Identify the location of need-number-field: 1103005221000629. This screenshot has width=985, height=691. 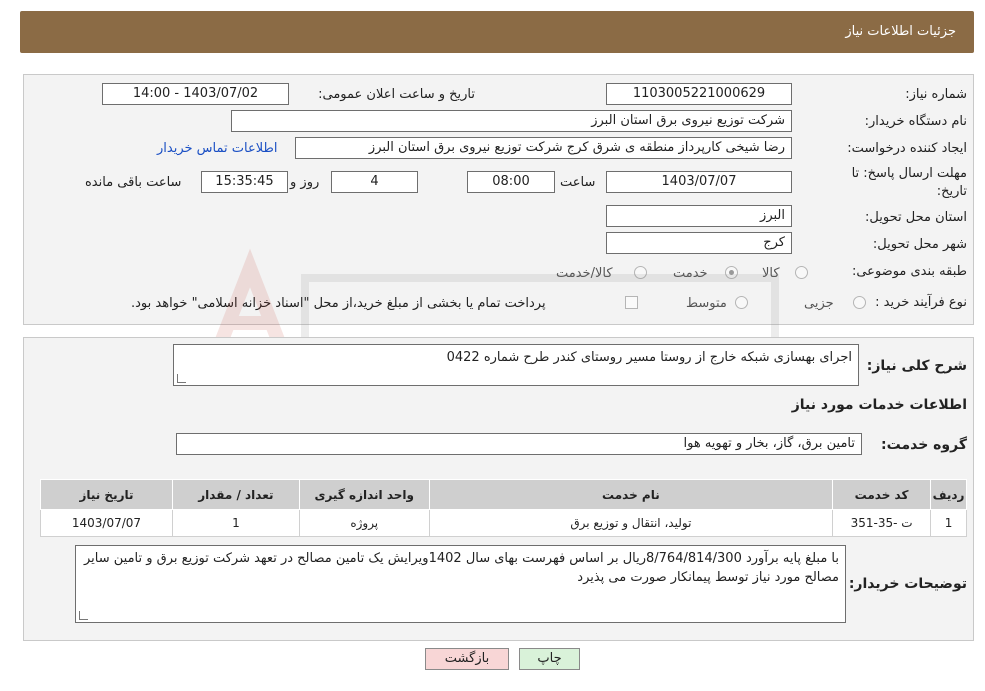
(699, 94).